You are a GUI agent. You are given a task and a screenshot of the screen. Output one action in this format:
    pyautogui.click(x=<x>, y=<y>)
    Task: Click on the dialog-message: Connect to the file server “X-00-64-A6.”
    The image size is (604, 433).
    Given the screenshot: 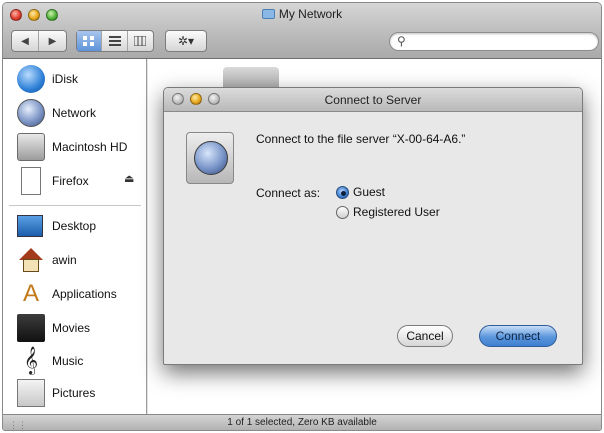 What is the action you would take?
    pyautogui.click(x=361, y=139)
    